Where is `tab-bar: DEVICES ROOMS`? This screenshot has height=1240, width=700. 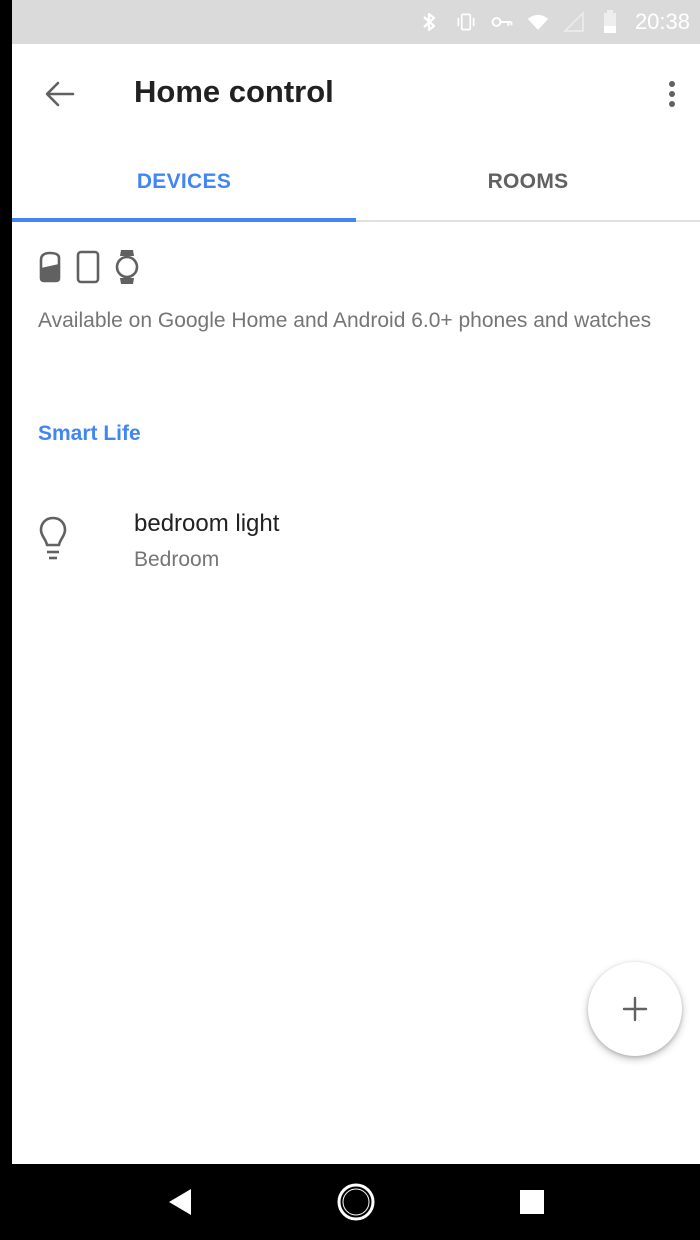
tab-bar: DEVICES ROOMS is located at coordinates (356, 183).